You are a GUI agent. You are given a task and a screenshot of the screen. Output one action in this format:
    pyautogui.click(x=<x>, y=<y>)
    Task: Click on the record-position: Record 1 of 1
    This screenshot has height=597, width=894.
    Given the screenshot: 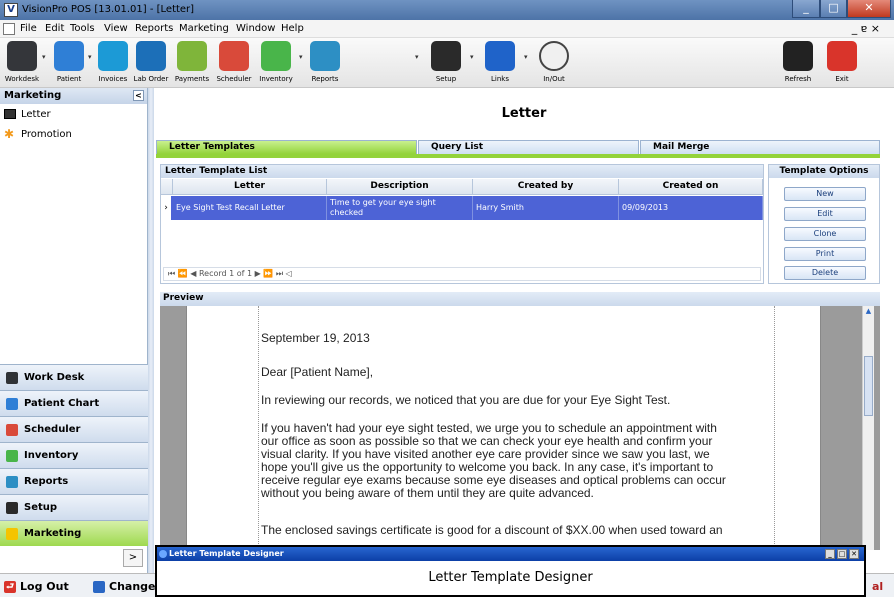 What is the action you would take?
    pyautogui.click(x=225, y=273)
    